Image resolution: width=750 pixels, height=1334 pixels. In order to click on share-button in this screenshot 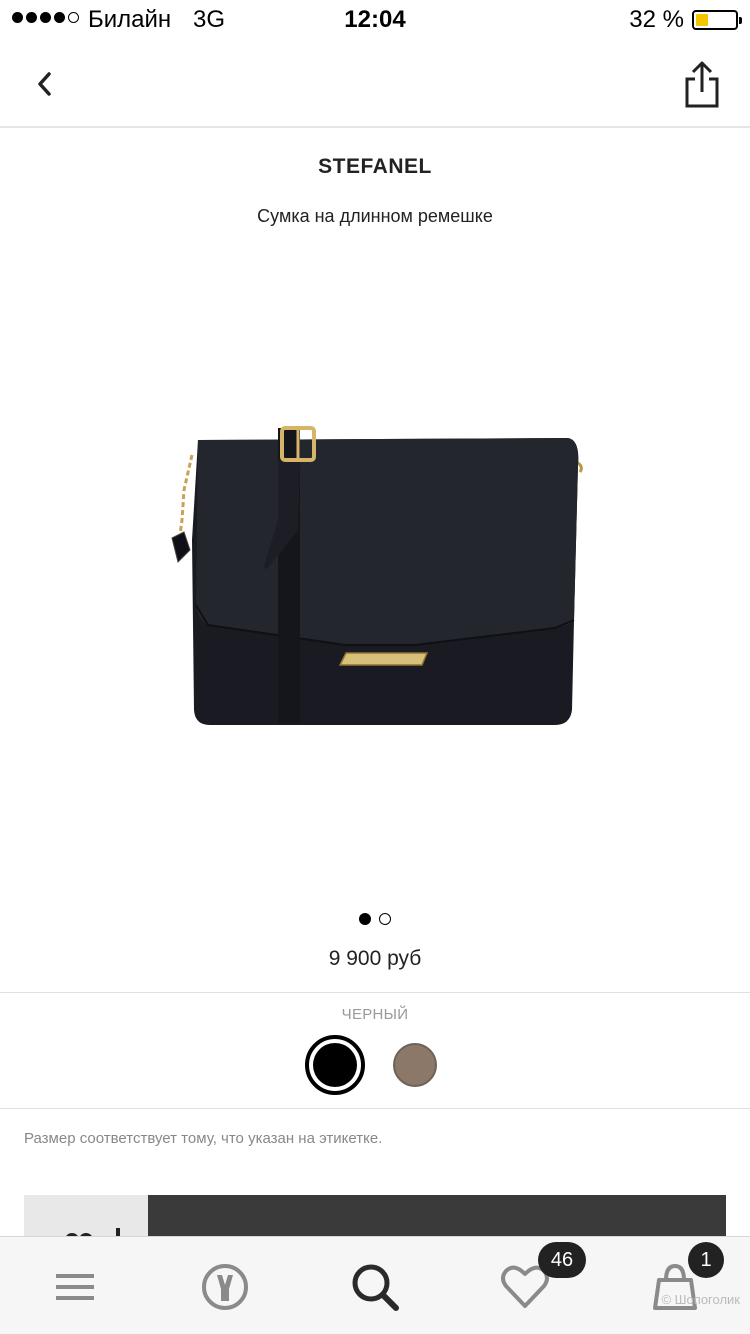, I will do `click(702, 85)`.